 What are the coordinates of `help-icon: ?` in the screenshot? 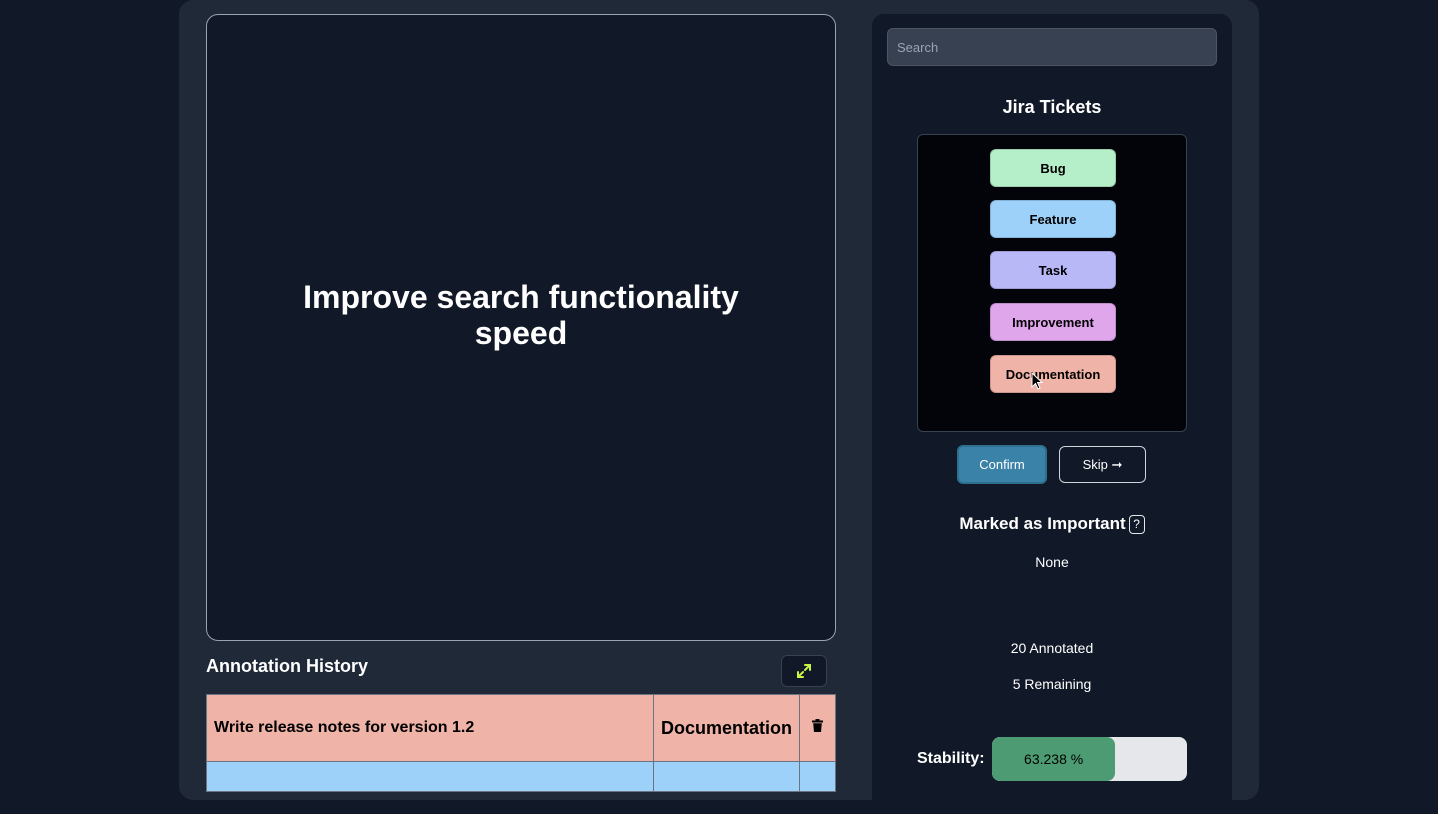 It's located at (1136, 524).